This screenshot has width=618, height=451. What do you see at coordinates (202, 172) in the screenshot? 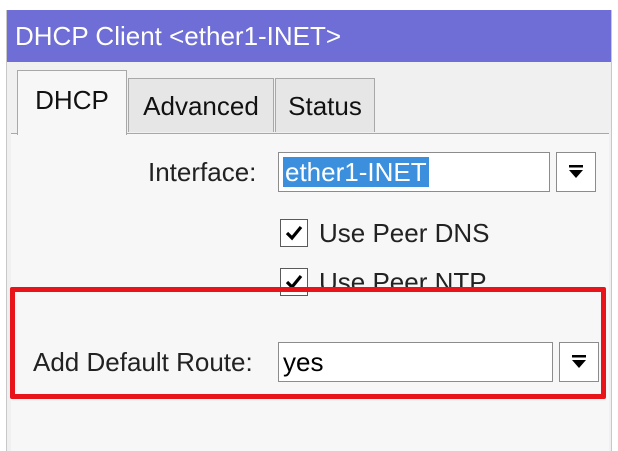
I see `interface-label: Interface:` at bounding box center [202, 172].